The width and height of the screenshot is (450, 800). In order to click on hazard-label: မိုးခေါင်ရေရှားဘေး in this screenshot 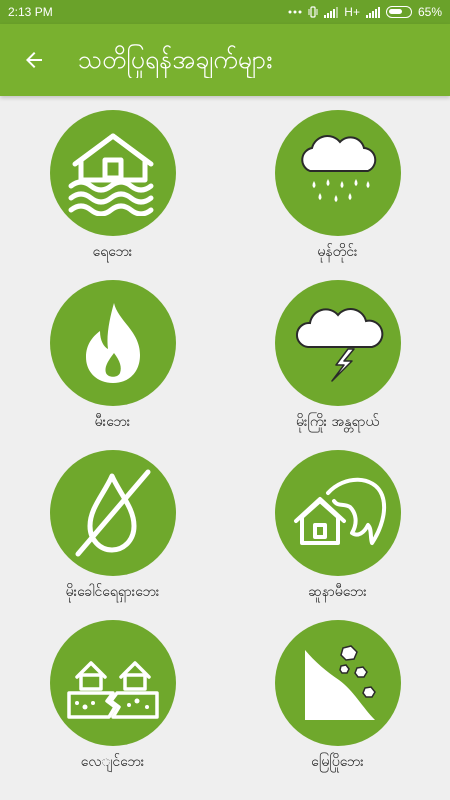, I will do `click(112, 592)`.